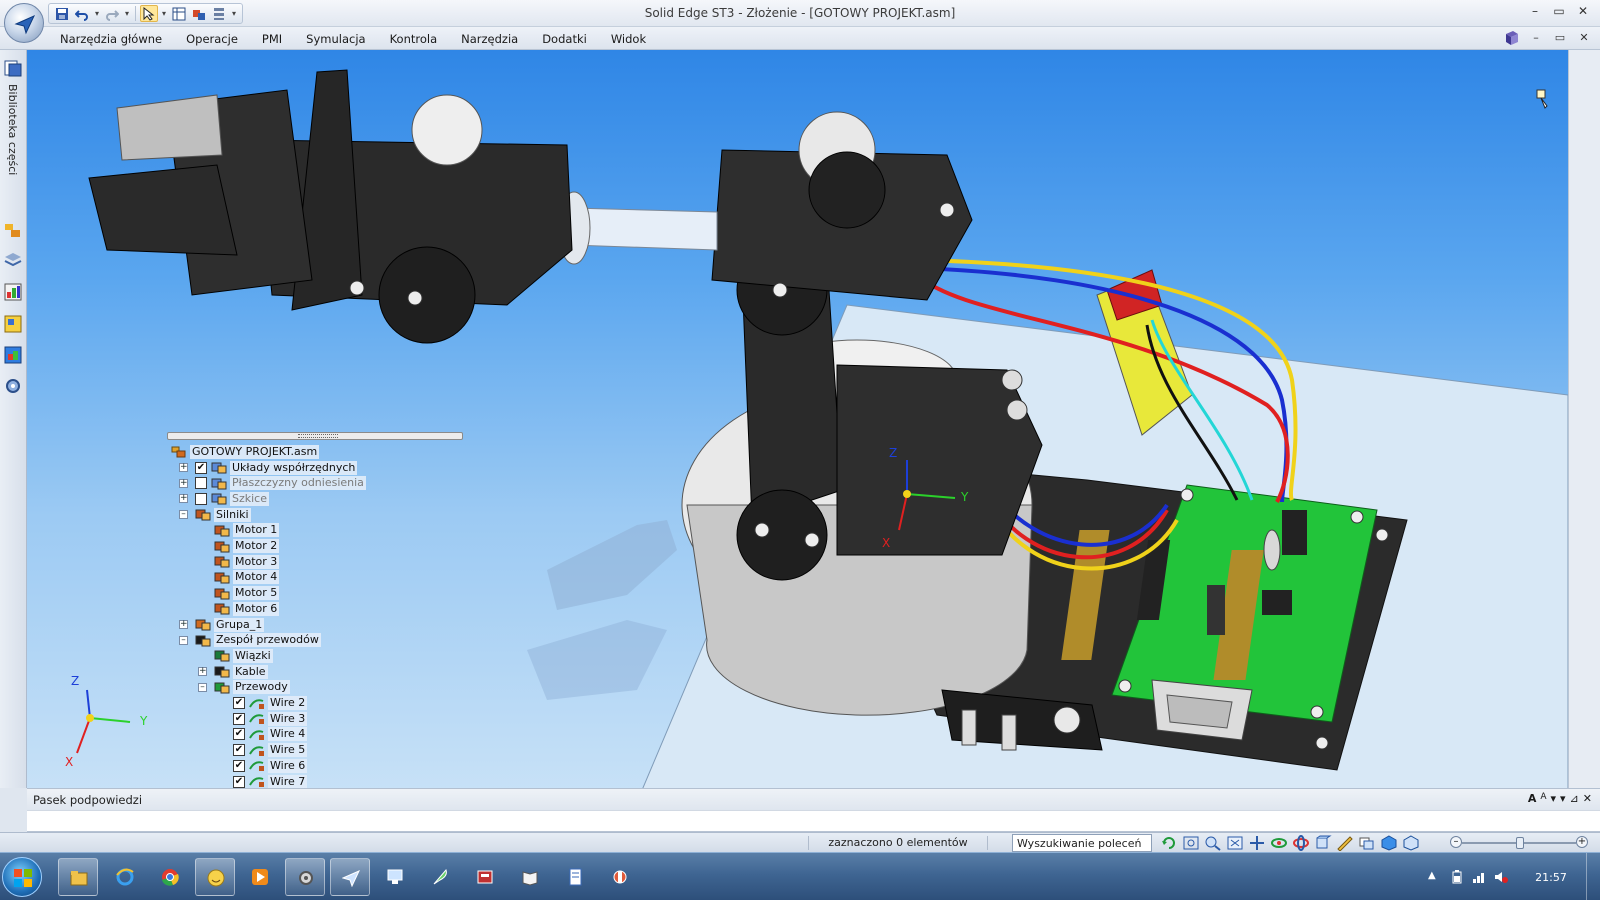  What do you see at coordinates (1213, 843) in the screenshot?
I see `zoom-icon` at bounding box center [1213, 843].